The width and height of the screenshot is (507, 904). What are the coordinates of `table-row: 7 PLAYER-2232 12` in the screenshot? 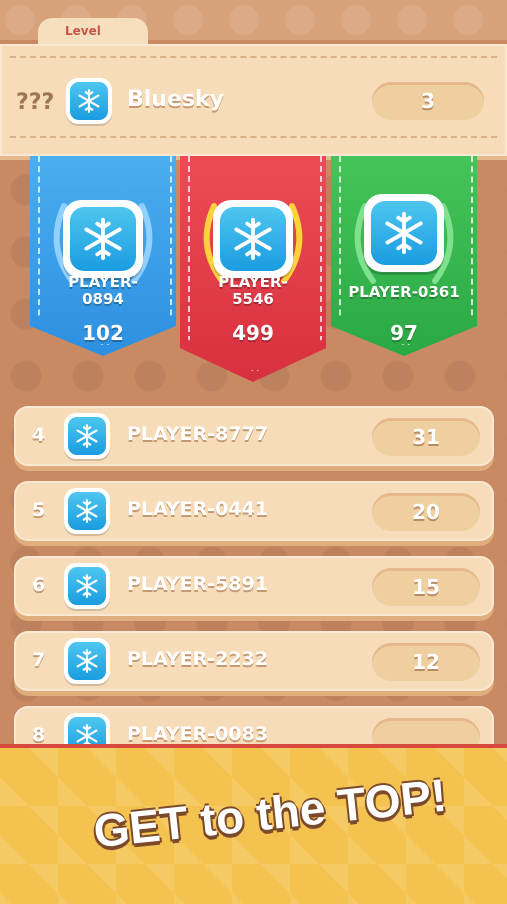 It's located at (254, 661).